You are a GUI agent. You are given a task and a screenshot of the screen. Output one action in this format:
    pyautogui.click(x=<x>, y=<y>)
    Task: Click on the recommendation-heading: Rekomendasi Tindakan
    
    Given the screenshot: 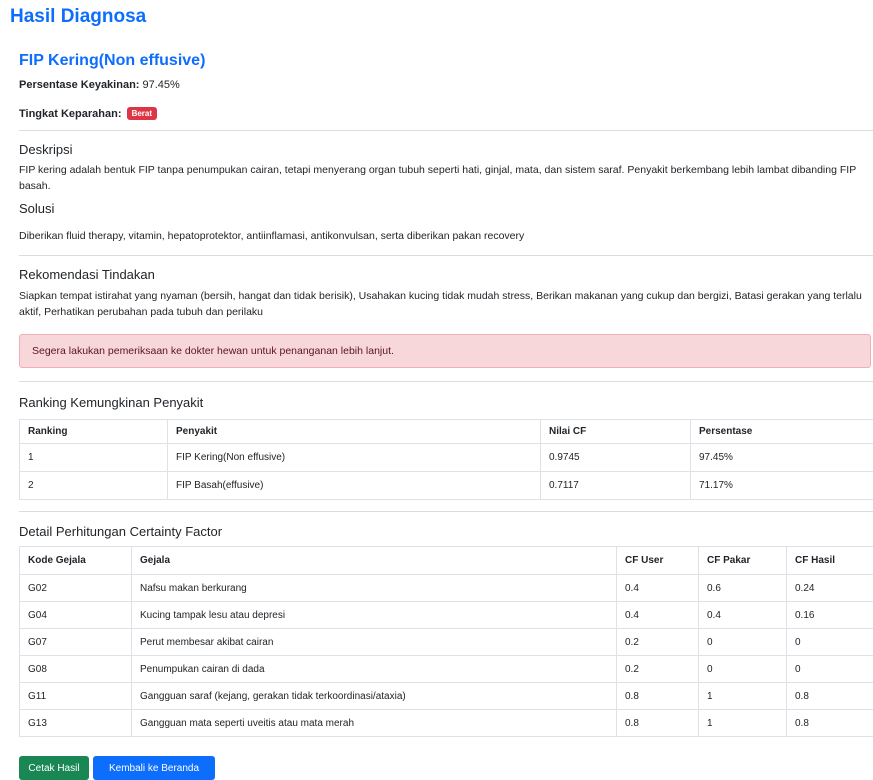 What is the action you would take?
    pyautogui.click(x=87, y=274)
    